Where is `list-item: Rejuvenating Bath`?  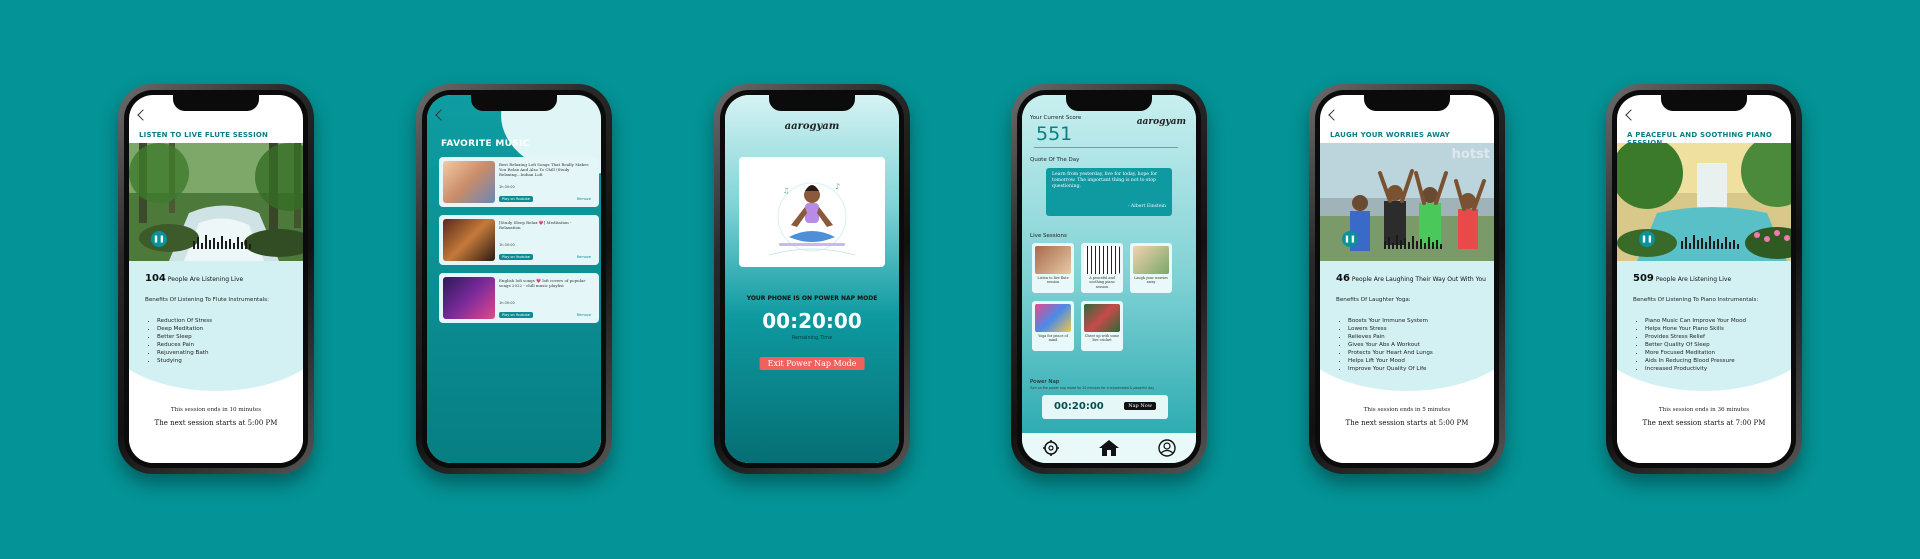 list-item: Rejuvenating Bath is located at coordinates (184, 353).